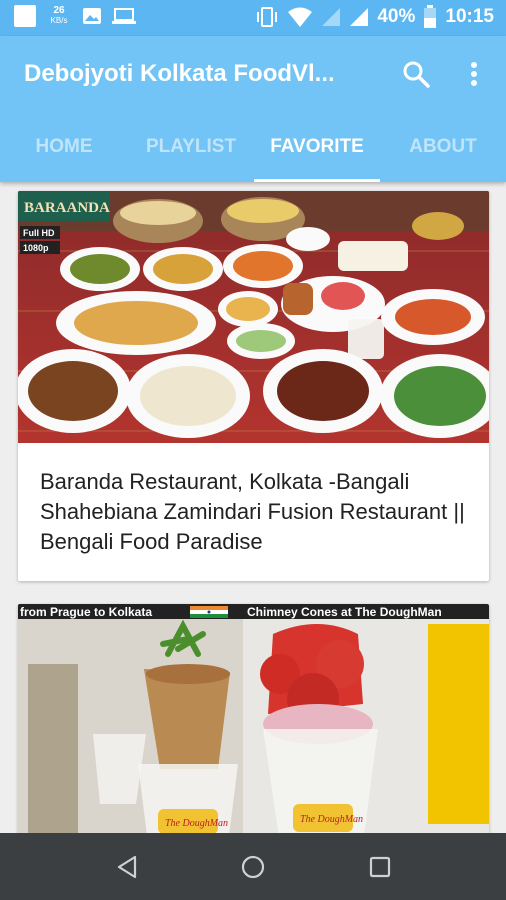  Describe the element at coordinates (86, 612) in the screenshot. I see `thumb-left-caption: from Prague to Kolkata` at that location.